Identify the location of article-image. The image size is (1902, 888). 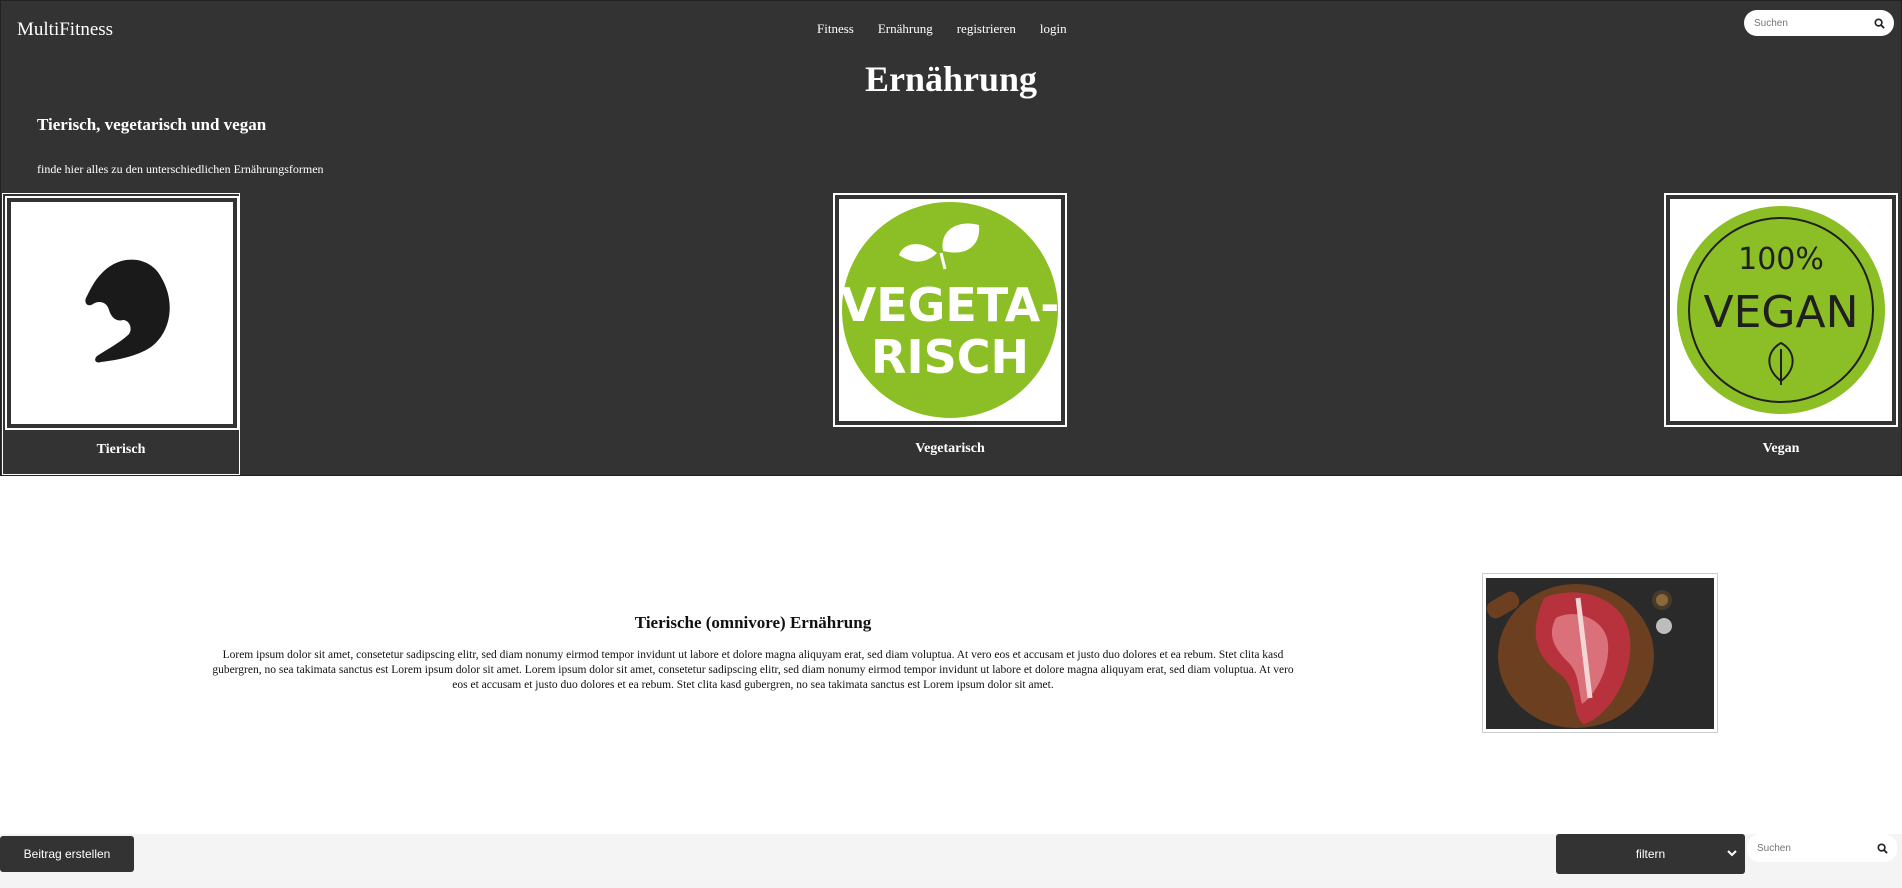
(1600, 653).